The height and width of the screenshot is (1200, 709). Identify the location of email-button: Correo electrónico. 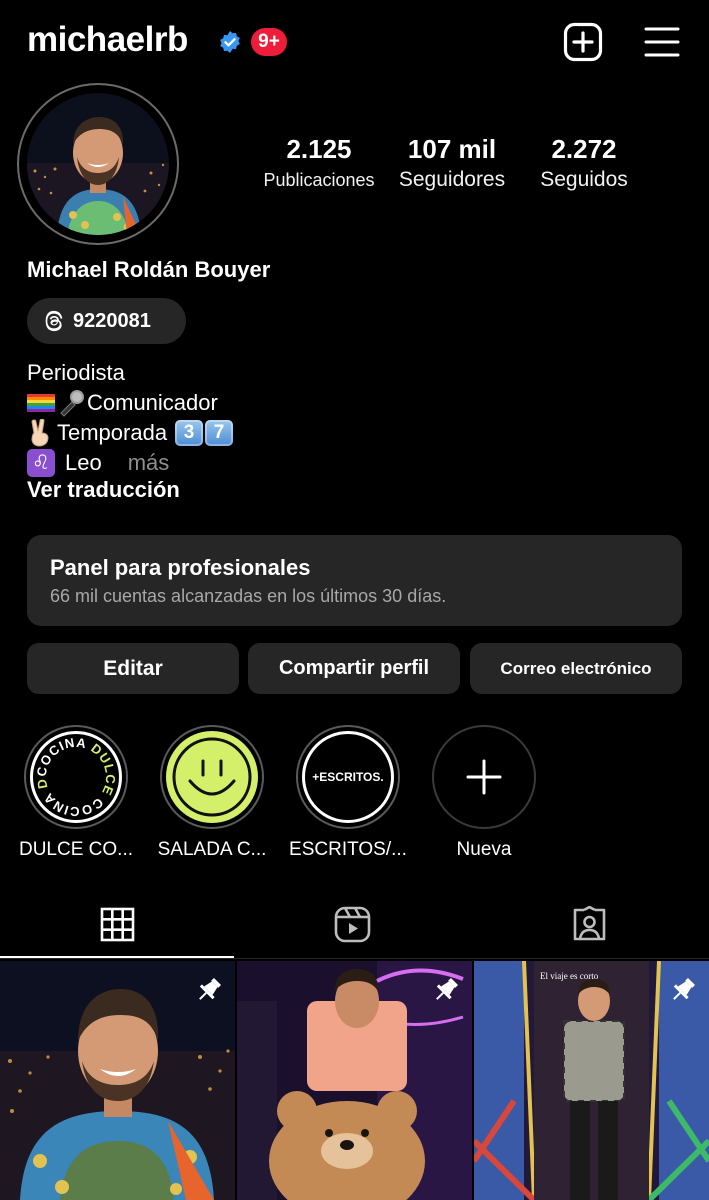
(576, 668).